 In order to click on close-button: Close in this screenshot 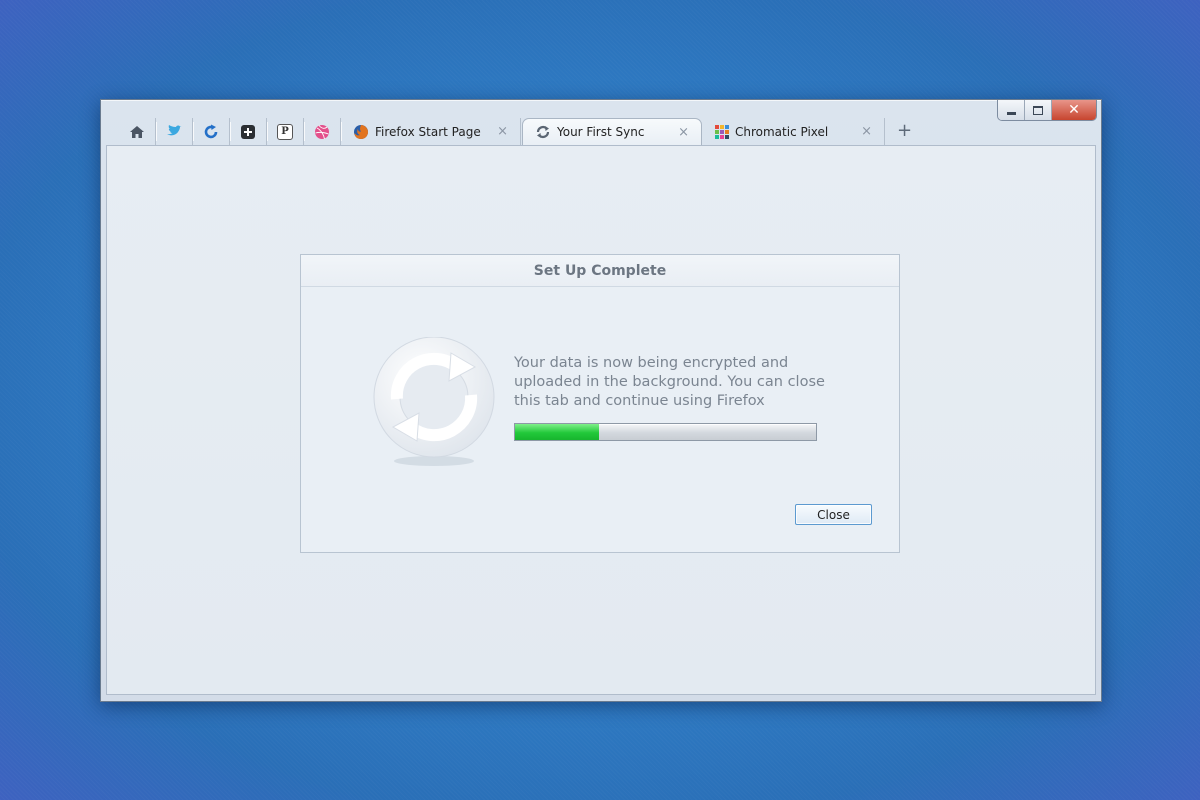, I will do `click(833, 514)`.